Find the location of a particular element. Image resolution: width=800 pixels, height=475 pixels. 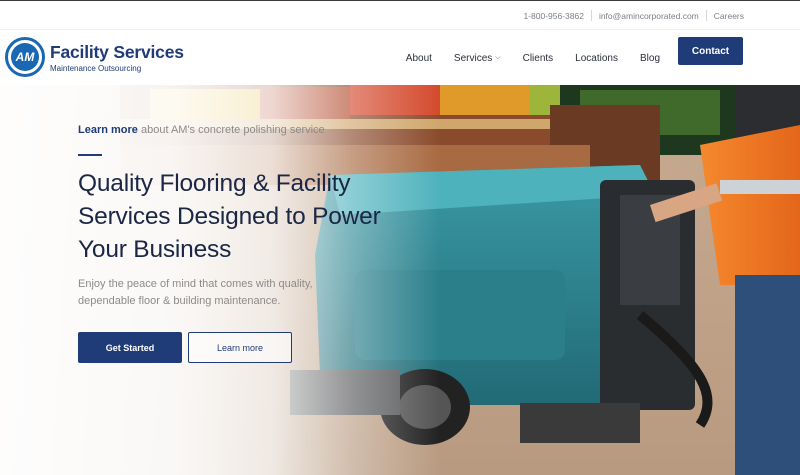

promo-link: Learn more is located at coordinates (108, 130).